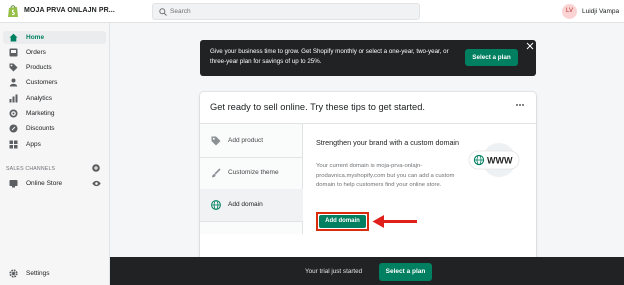 The image size is (624, 285). I want to click on sidebar-item-orders: Orders, so click(54, 52).